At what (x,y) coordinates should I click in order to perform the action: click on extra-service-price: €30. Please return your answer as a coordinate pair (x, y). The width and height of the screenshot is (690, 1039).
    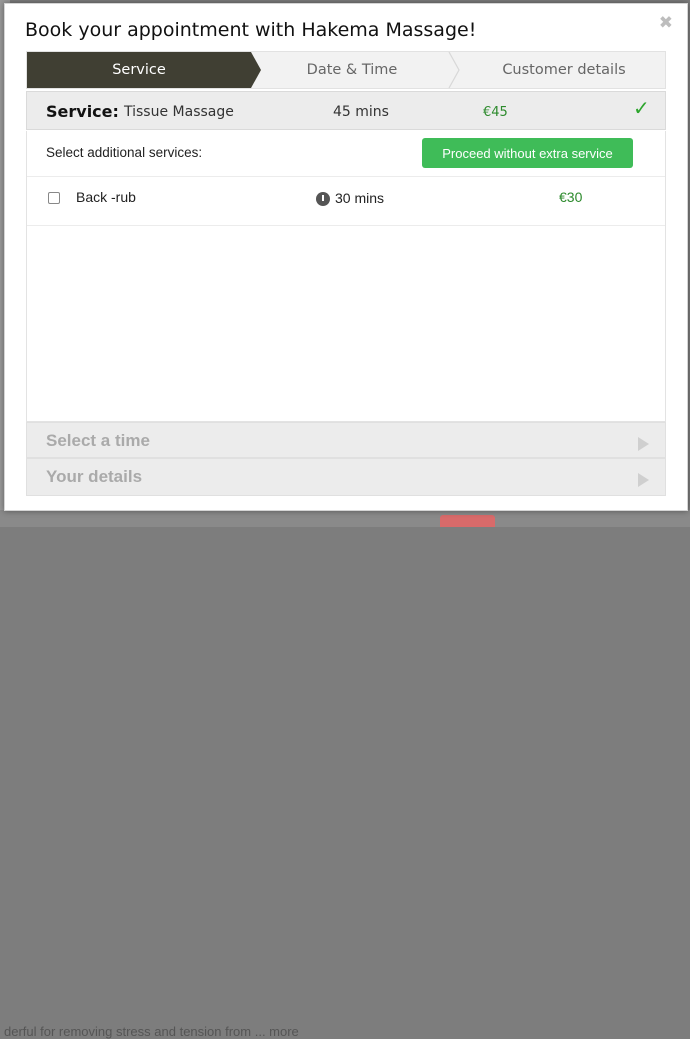
    Looking at the image, I should click on (571, 197).